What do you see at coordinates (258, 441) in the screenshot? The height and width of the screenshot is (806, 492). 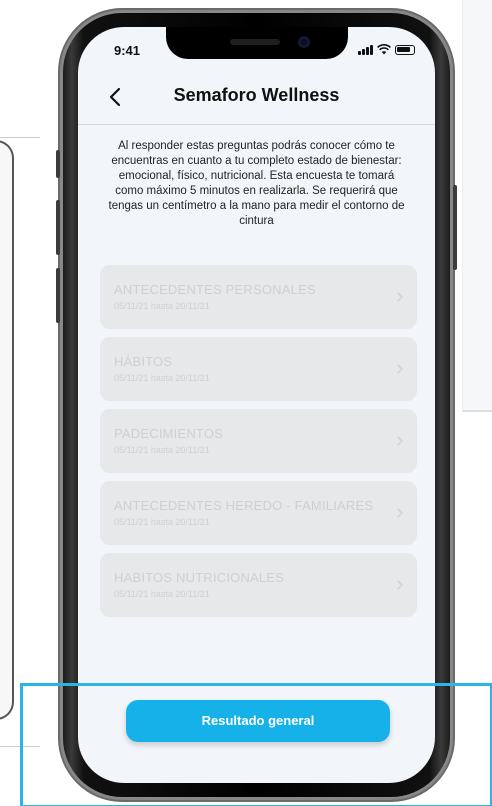 I see `survey-item-padecimientos: PADECIMIENTOS 05/11/21 hasta 20/11/21` at bounding box center [258, 441].